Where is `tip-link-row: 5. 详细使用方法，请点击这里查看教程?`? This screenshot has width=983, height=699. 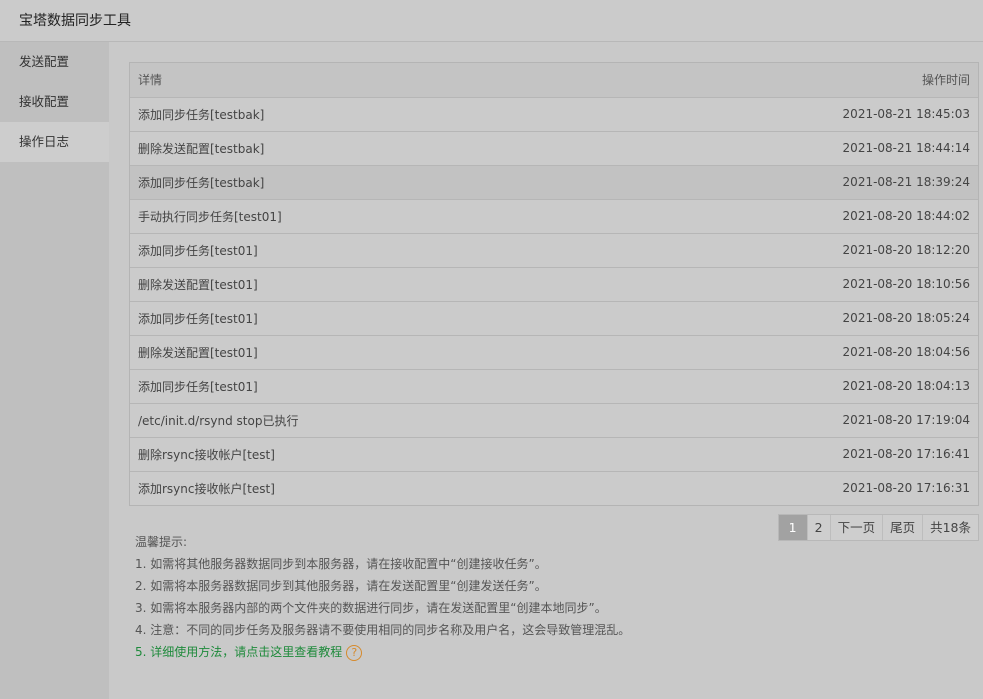 tip-link-row: 5. 详细使用方法，请点击这里查看教程? is located at coordinates (545, 652).